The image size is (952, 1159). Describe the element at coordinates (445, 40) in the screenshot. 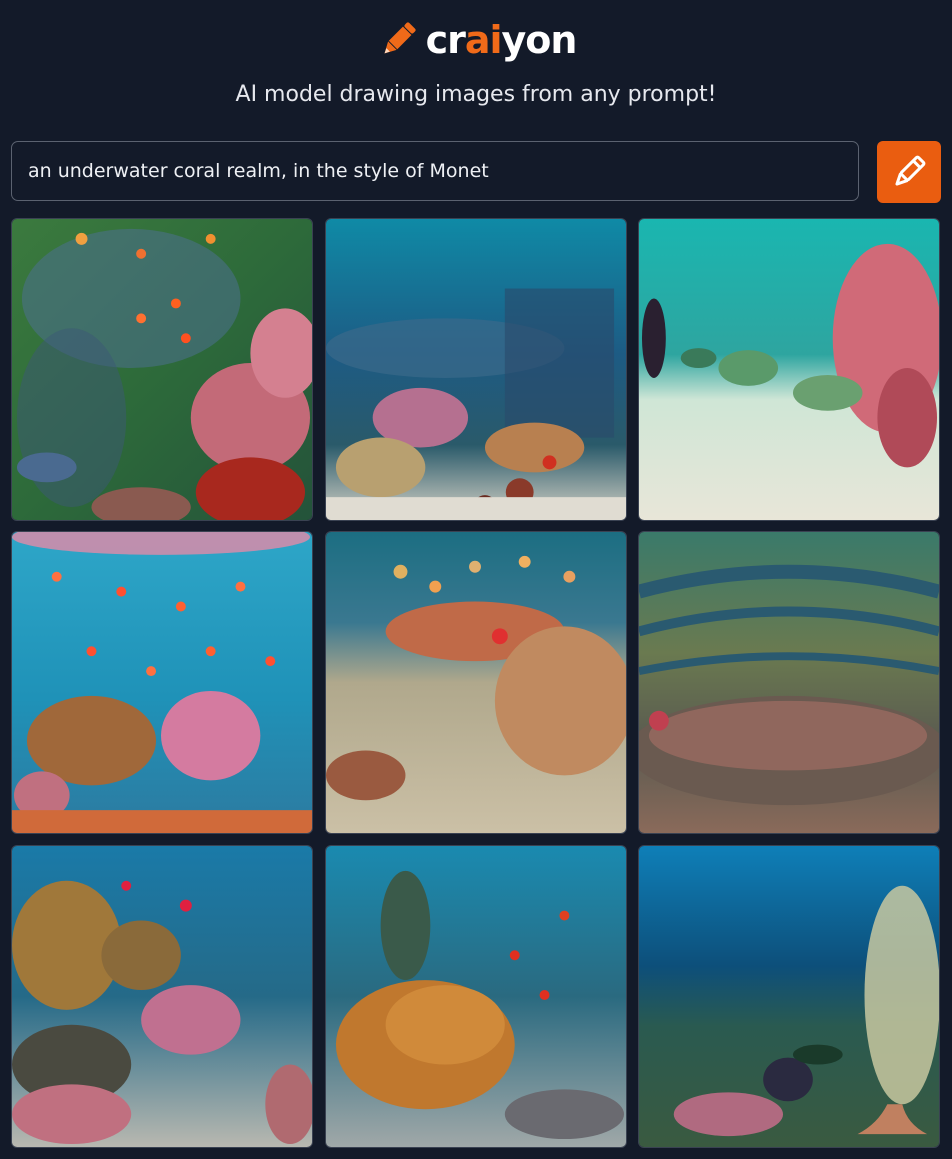

I see `logo-prefix: cr` at that location.